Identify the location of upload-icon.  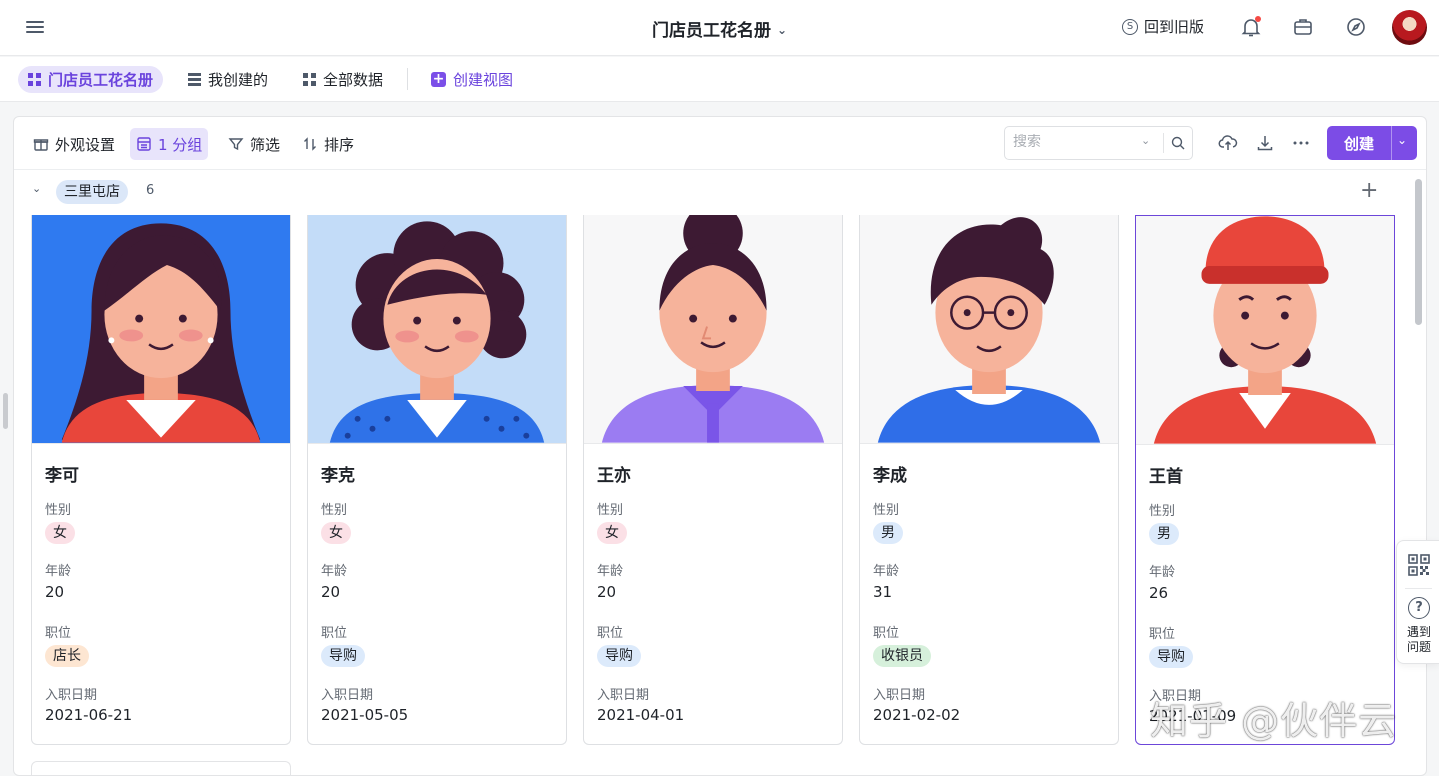
(1228, 143).